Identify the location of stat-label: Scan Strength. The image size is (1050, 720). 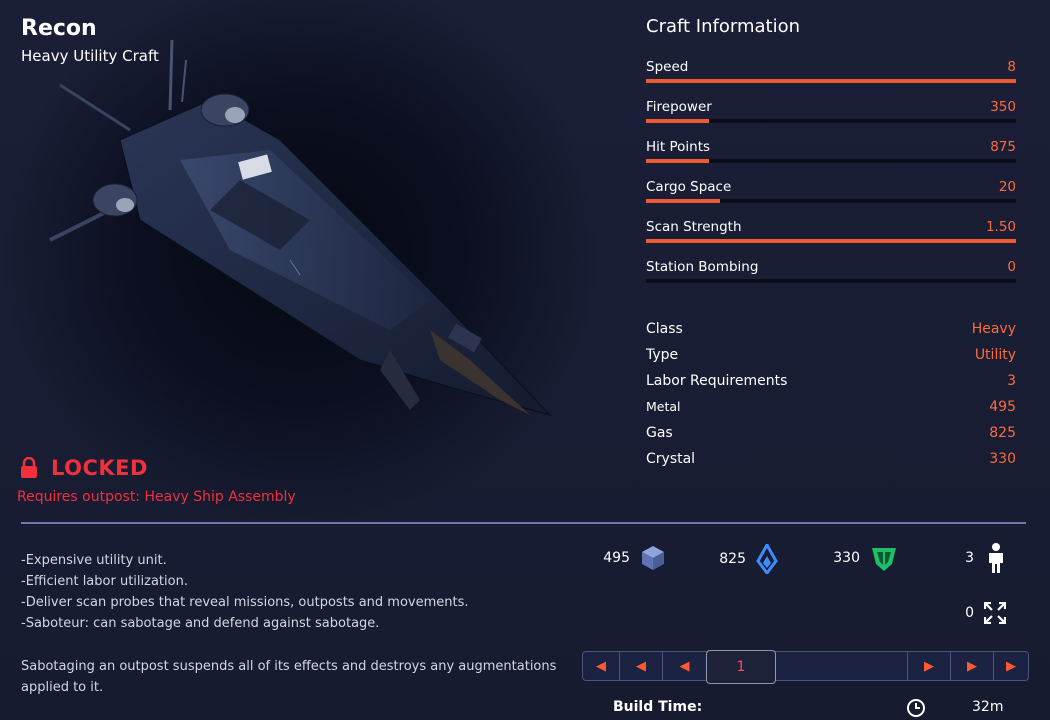
(694, 227).